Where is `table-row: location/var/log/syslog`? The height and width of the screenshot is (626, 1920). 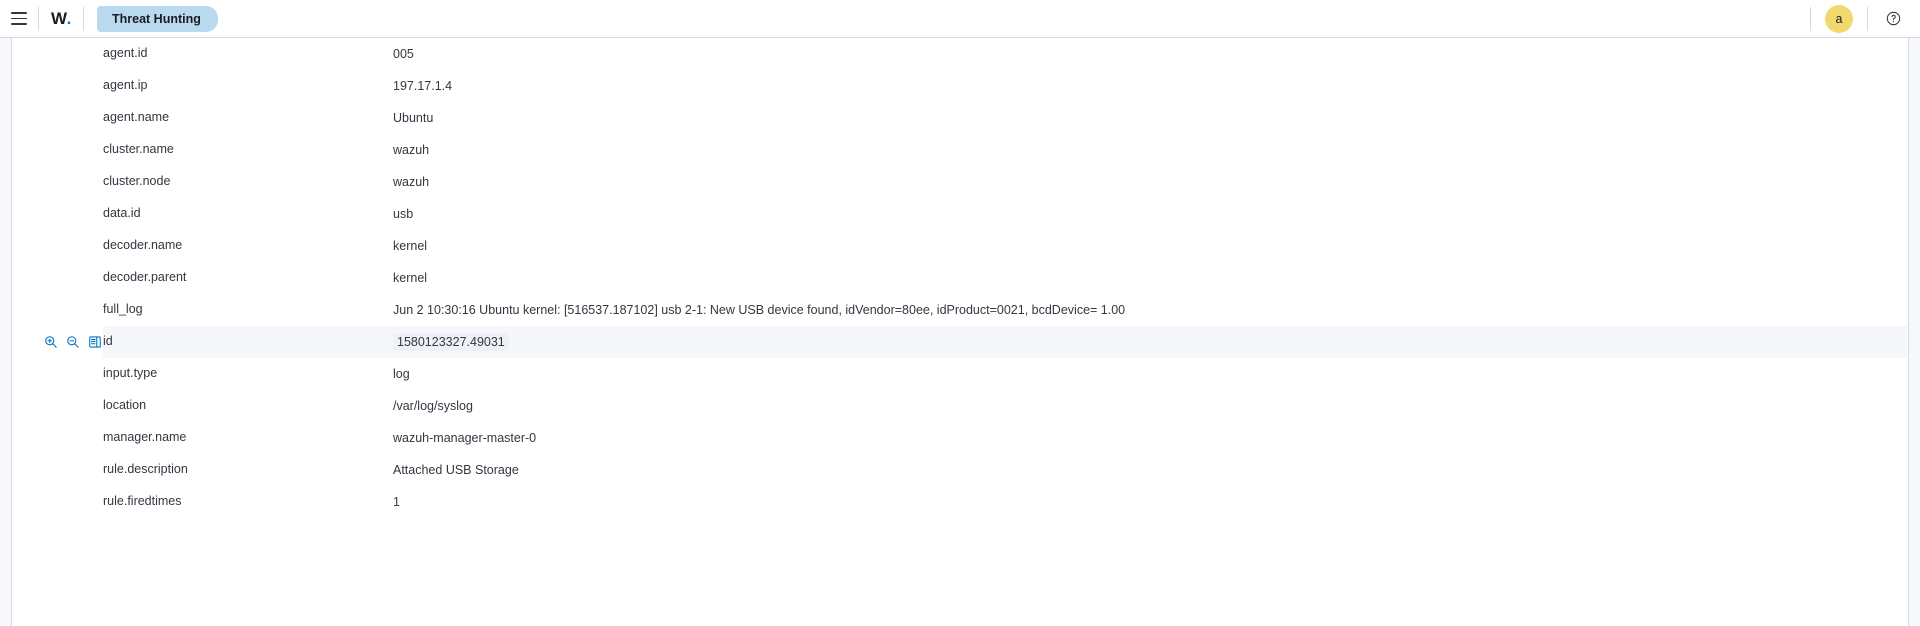 table-row: location/var/log/syslog is located at coordinates (960, 406).